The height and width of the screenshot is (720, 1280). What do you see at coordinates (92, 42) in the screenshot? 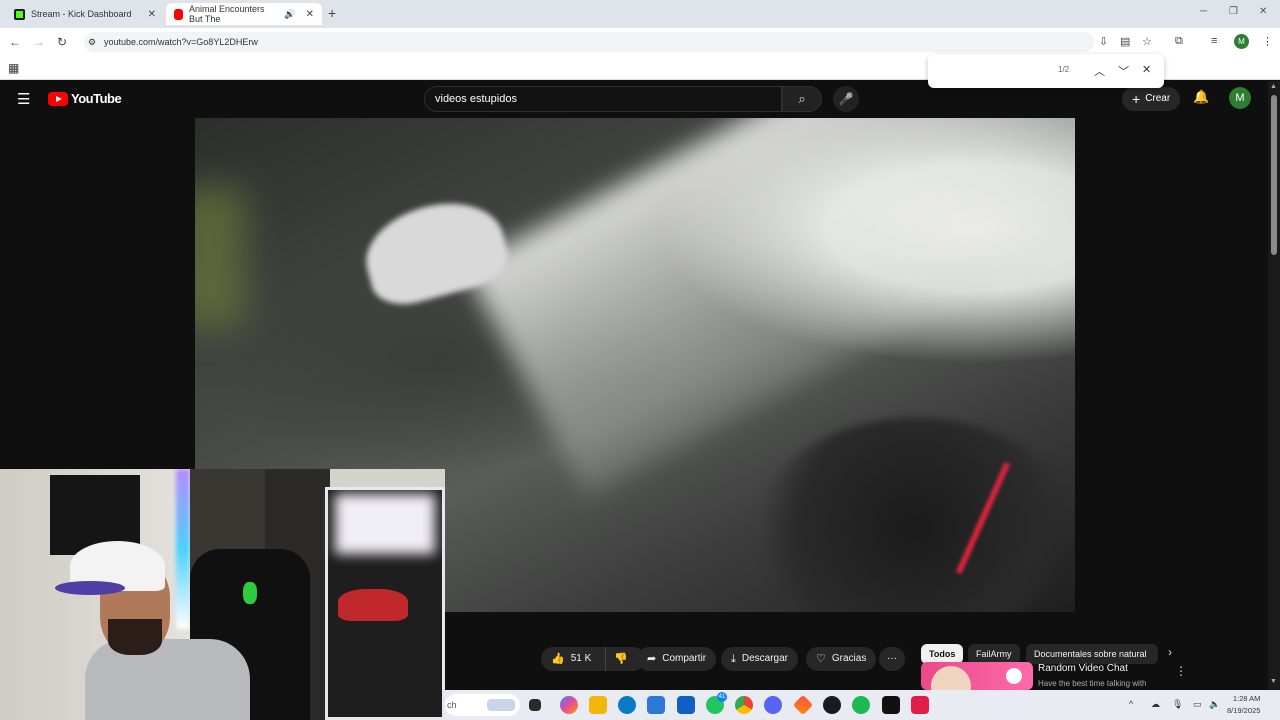
I see `site-info-icon: ⚙` at bounding box center [92, 42].